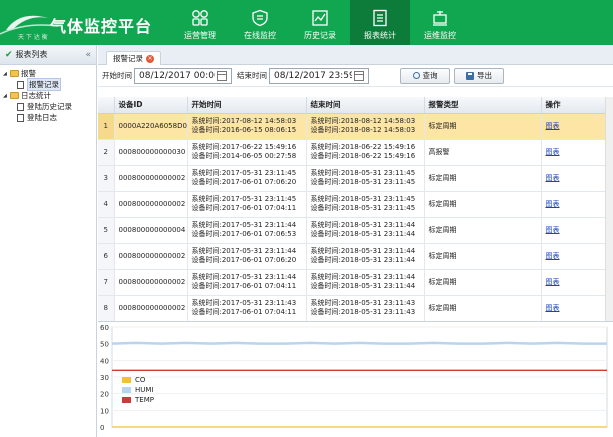 The width and height of the screenshot is (613, 437). Describe the element at coordinates (14, 73) in the screenshot. I see `folder-icon` at that location.